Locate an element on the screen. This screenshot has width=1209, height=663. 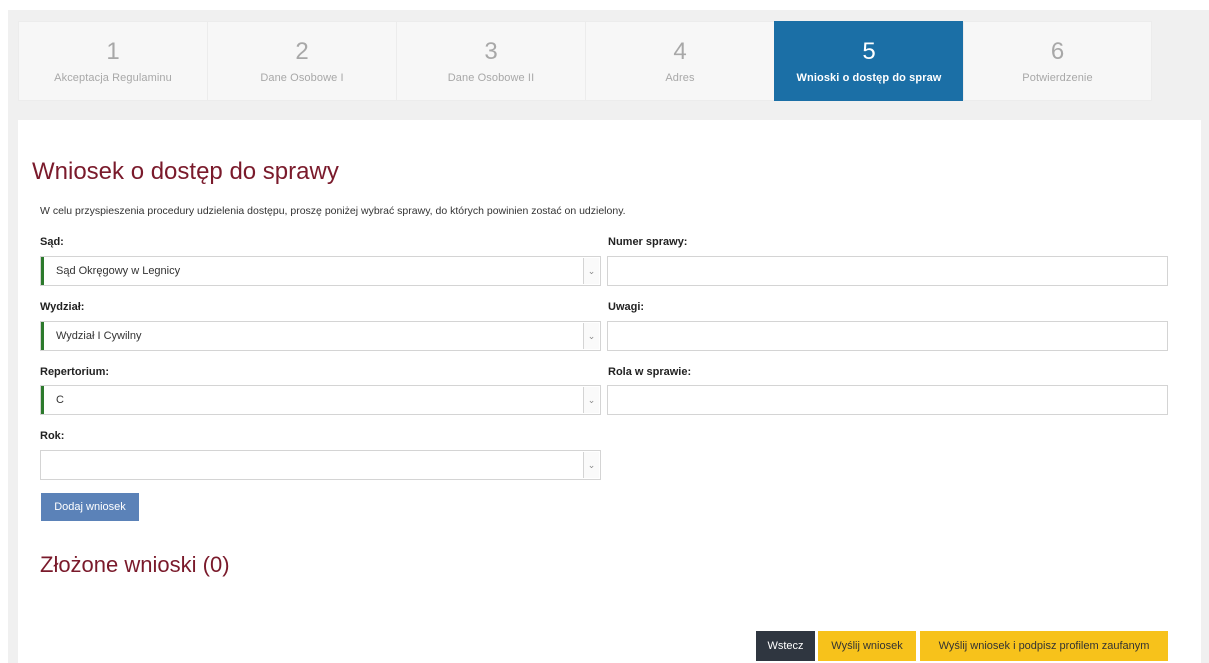
wydzial-label: Wydział: is located at coordinates (62, 307).